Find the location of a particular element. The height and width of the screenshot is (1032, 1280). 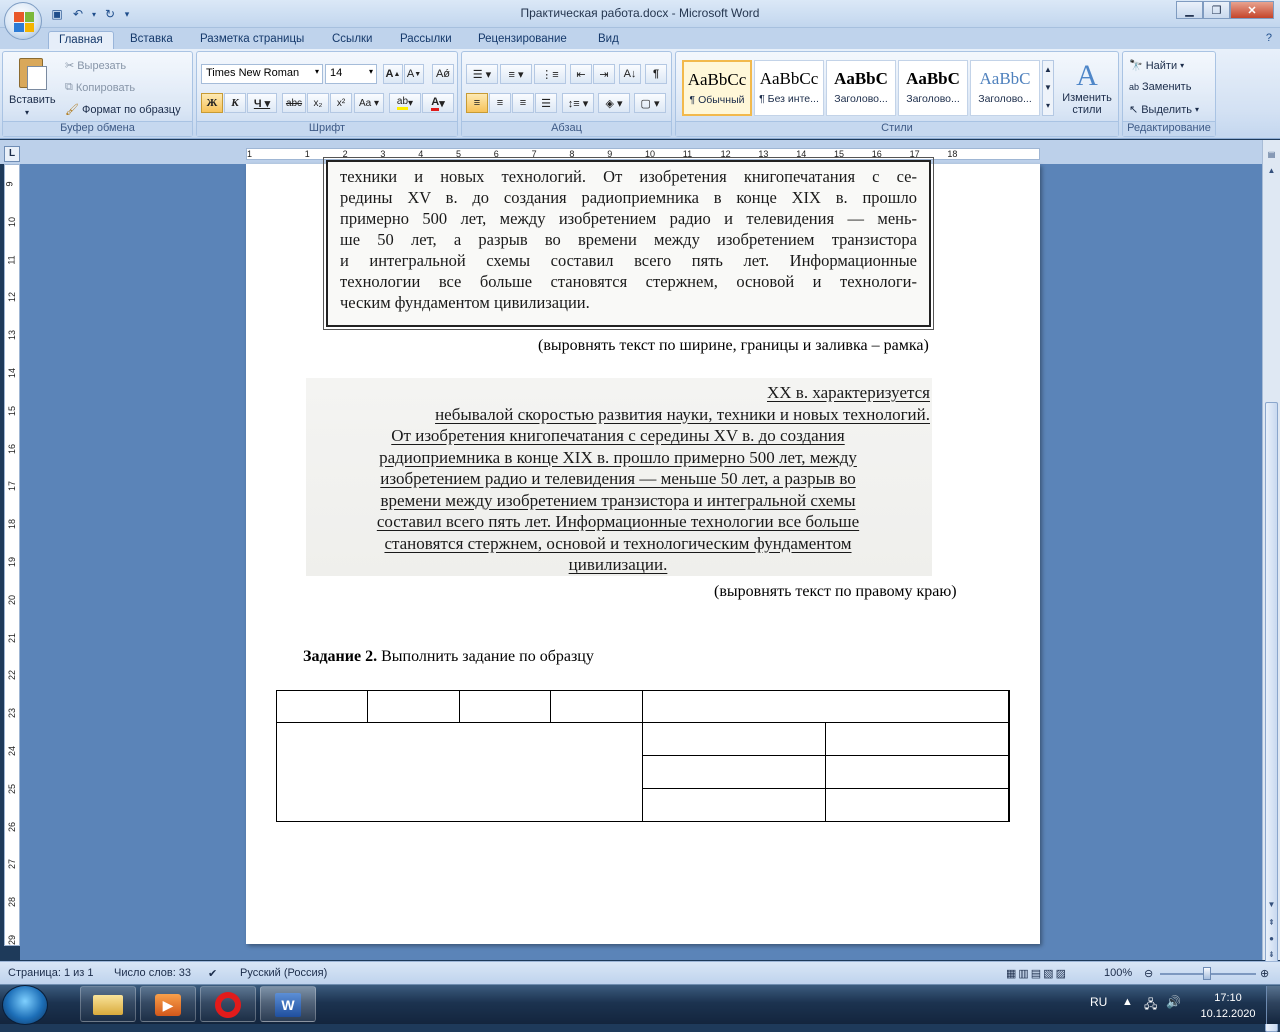

task-heading: Задание 2. Выполнить задание по образцу is located at coordinates (448, 657).